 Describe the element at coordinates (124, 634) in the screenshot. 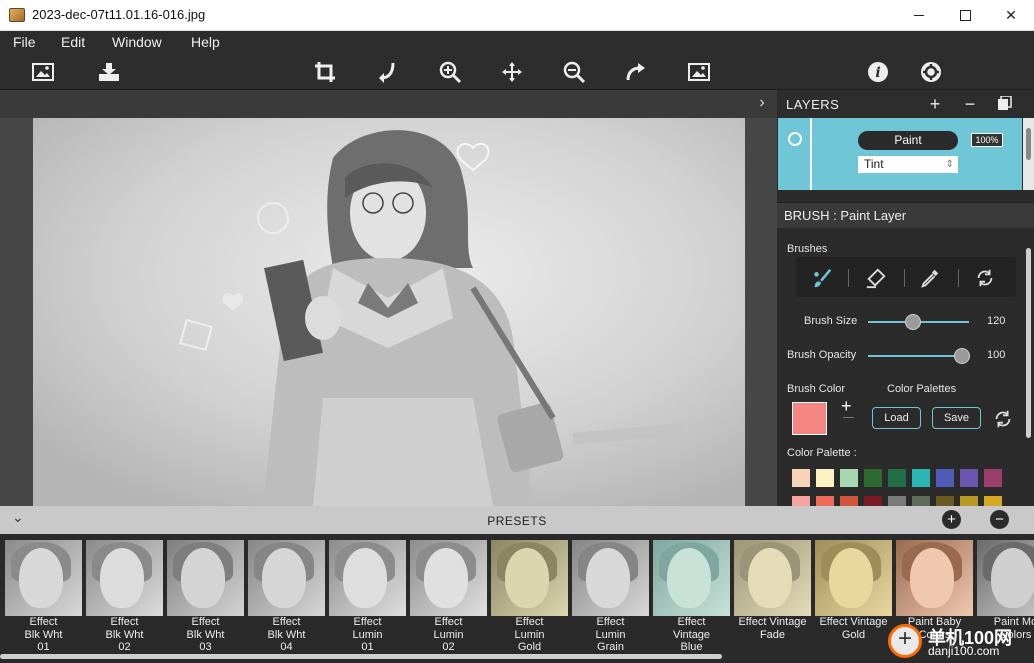

I see `preset-label: Effect Blk Wht 02` at that location.